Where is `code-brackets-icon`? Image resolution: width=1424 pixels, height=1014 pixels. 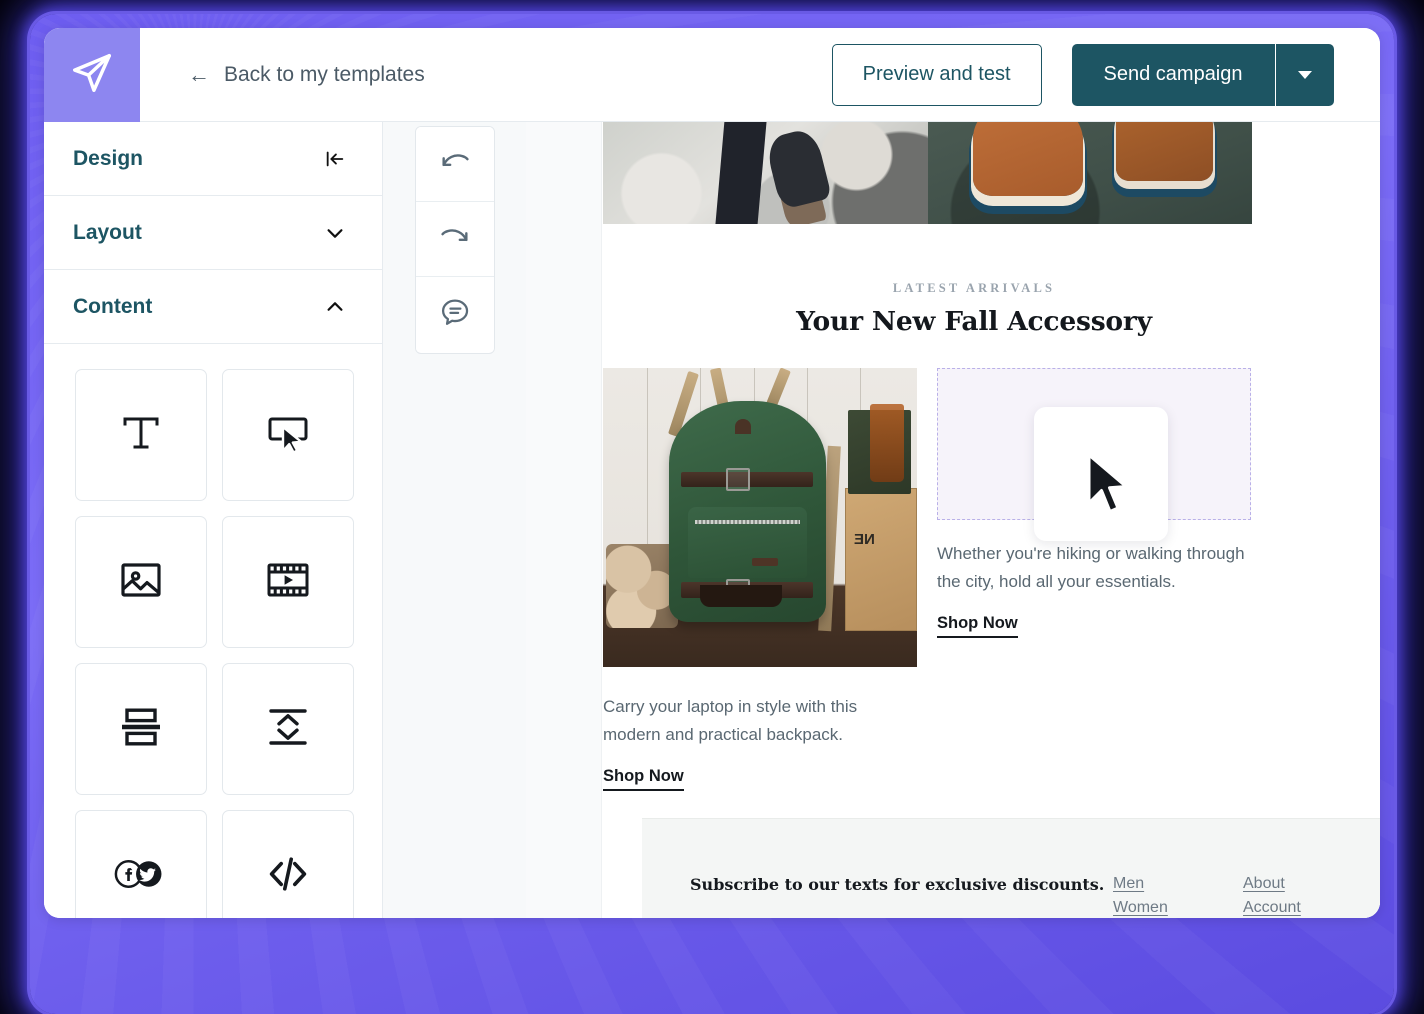
code-brackets-icon is located at coordinates (288, 876).